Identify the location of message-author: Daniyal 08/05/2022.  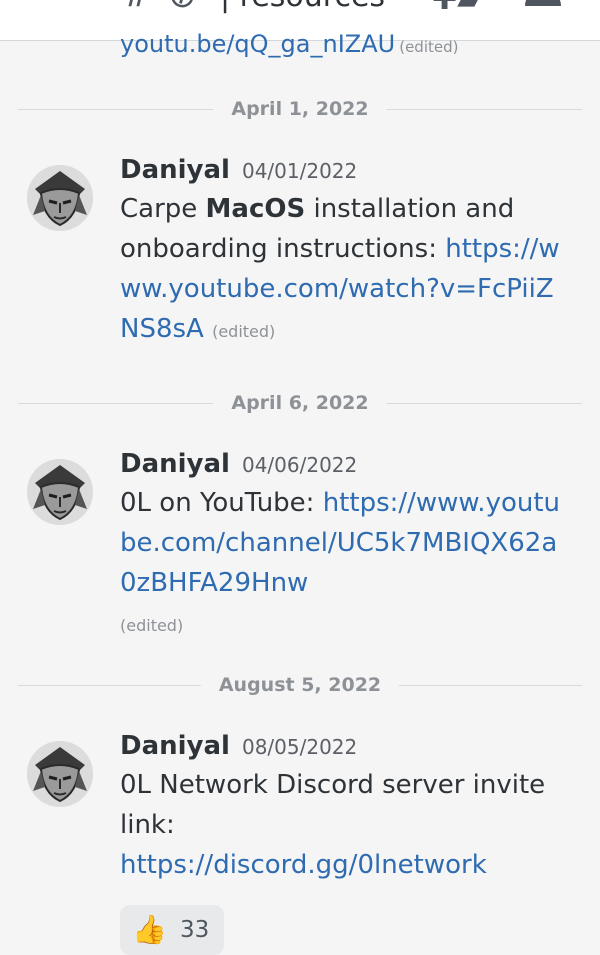
(238, 746).